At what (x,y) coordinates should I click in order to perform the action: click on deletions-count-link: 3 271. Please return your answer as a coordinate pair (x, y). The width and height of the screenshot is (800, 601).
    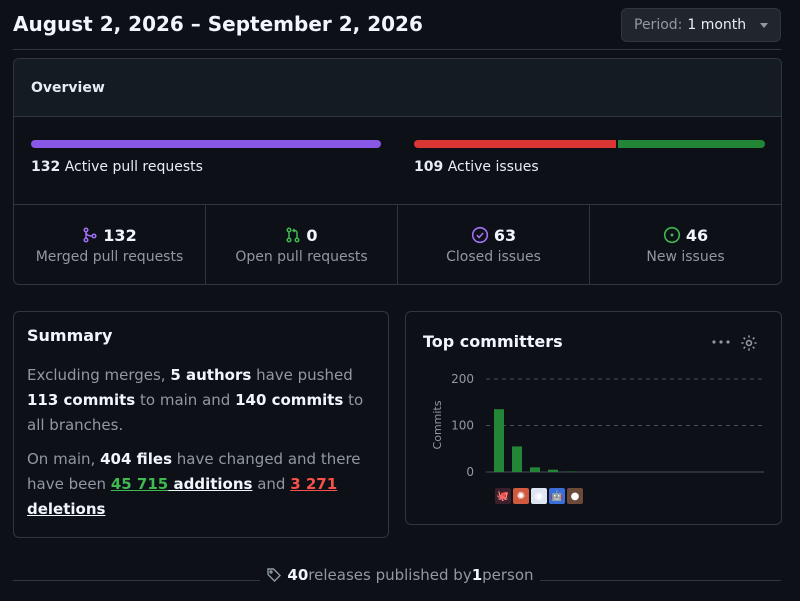
    Looking at the image, I should click on (313, 484).